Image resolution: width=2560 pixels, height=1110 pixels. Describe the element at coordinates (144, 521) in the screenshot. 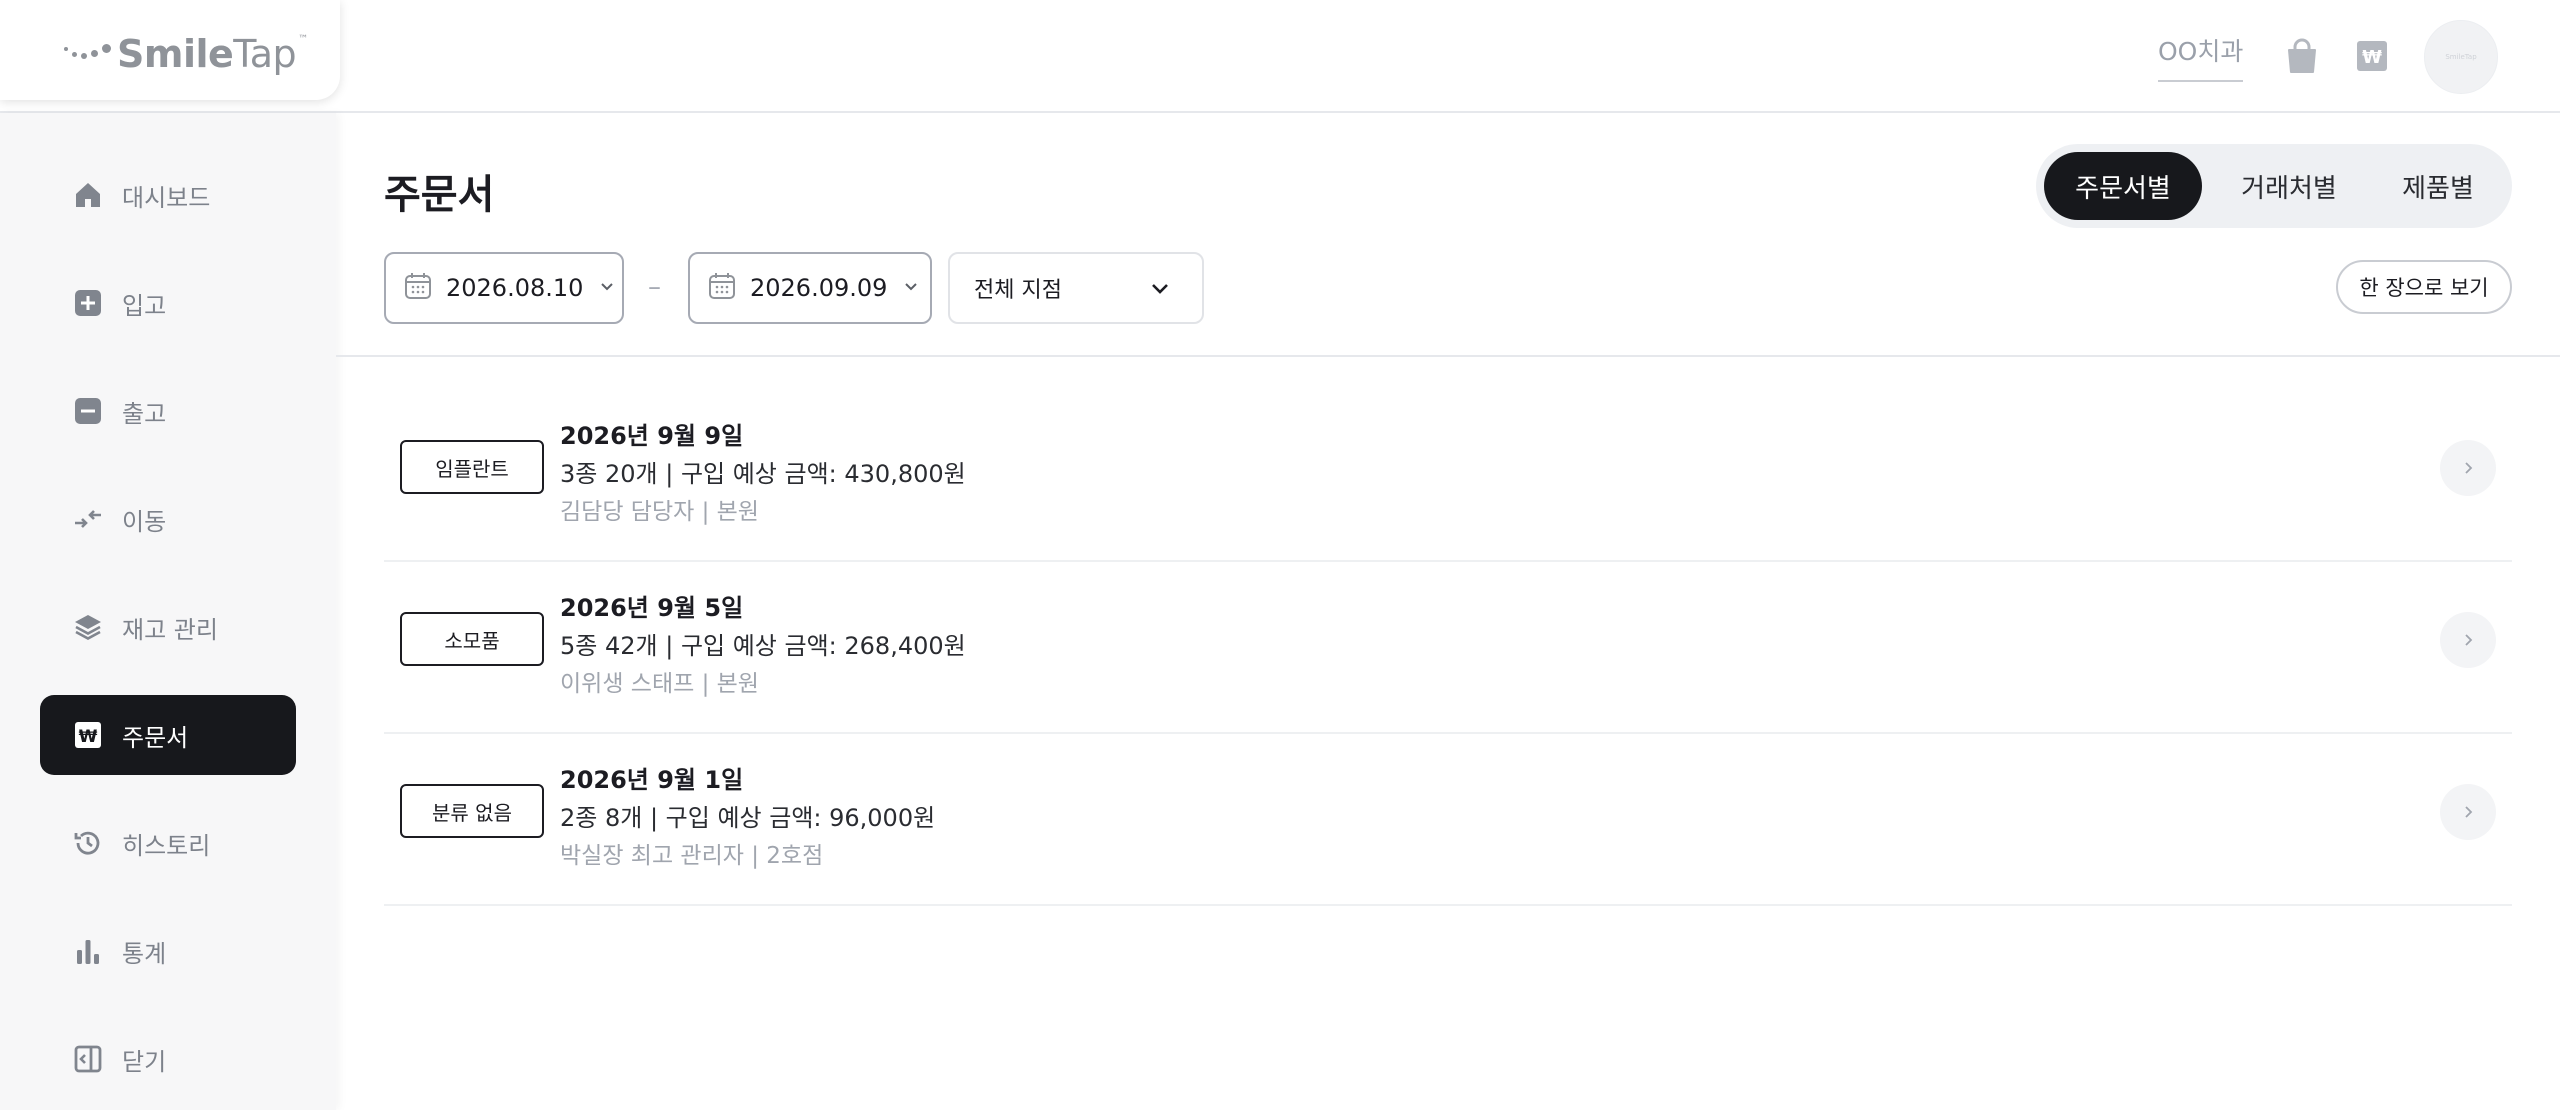

I see `sidebar-item-label: 이동` at that location.